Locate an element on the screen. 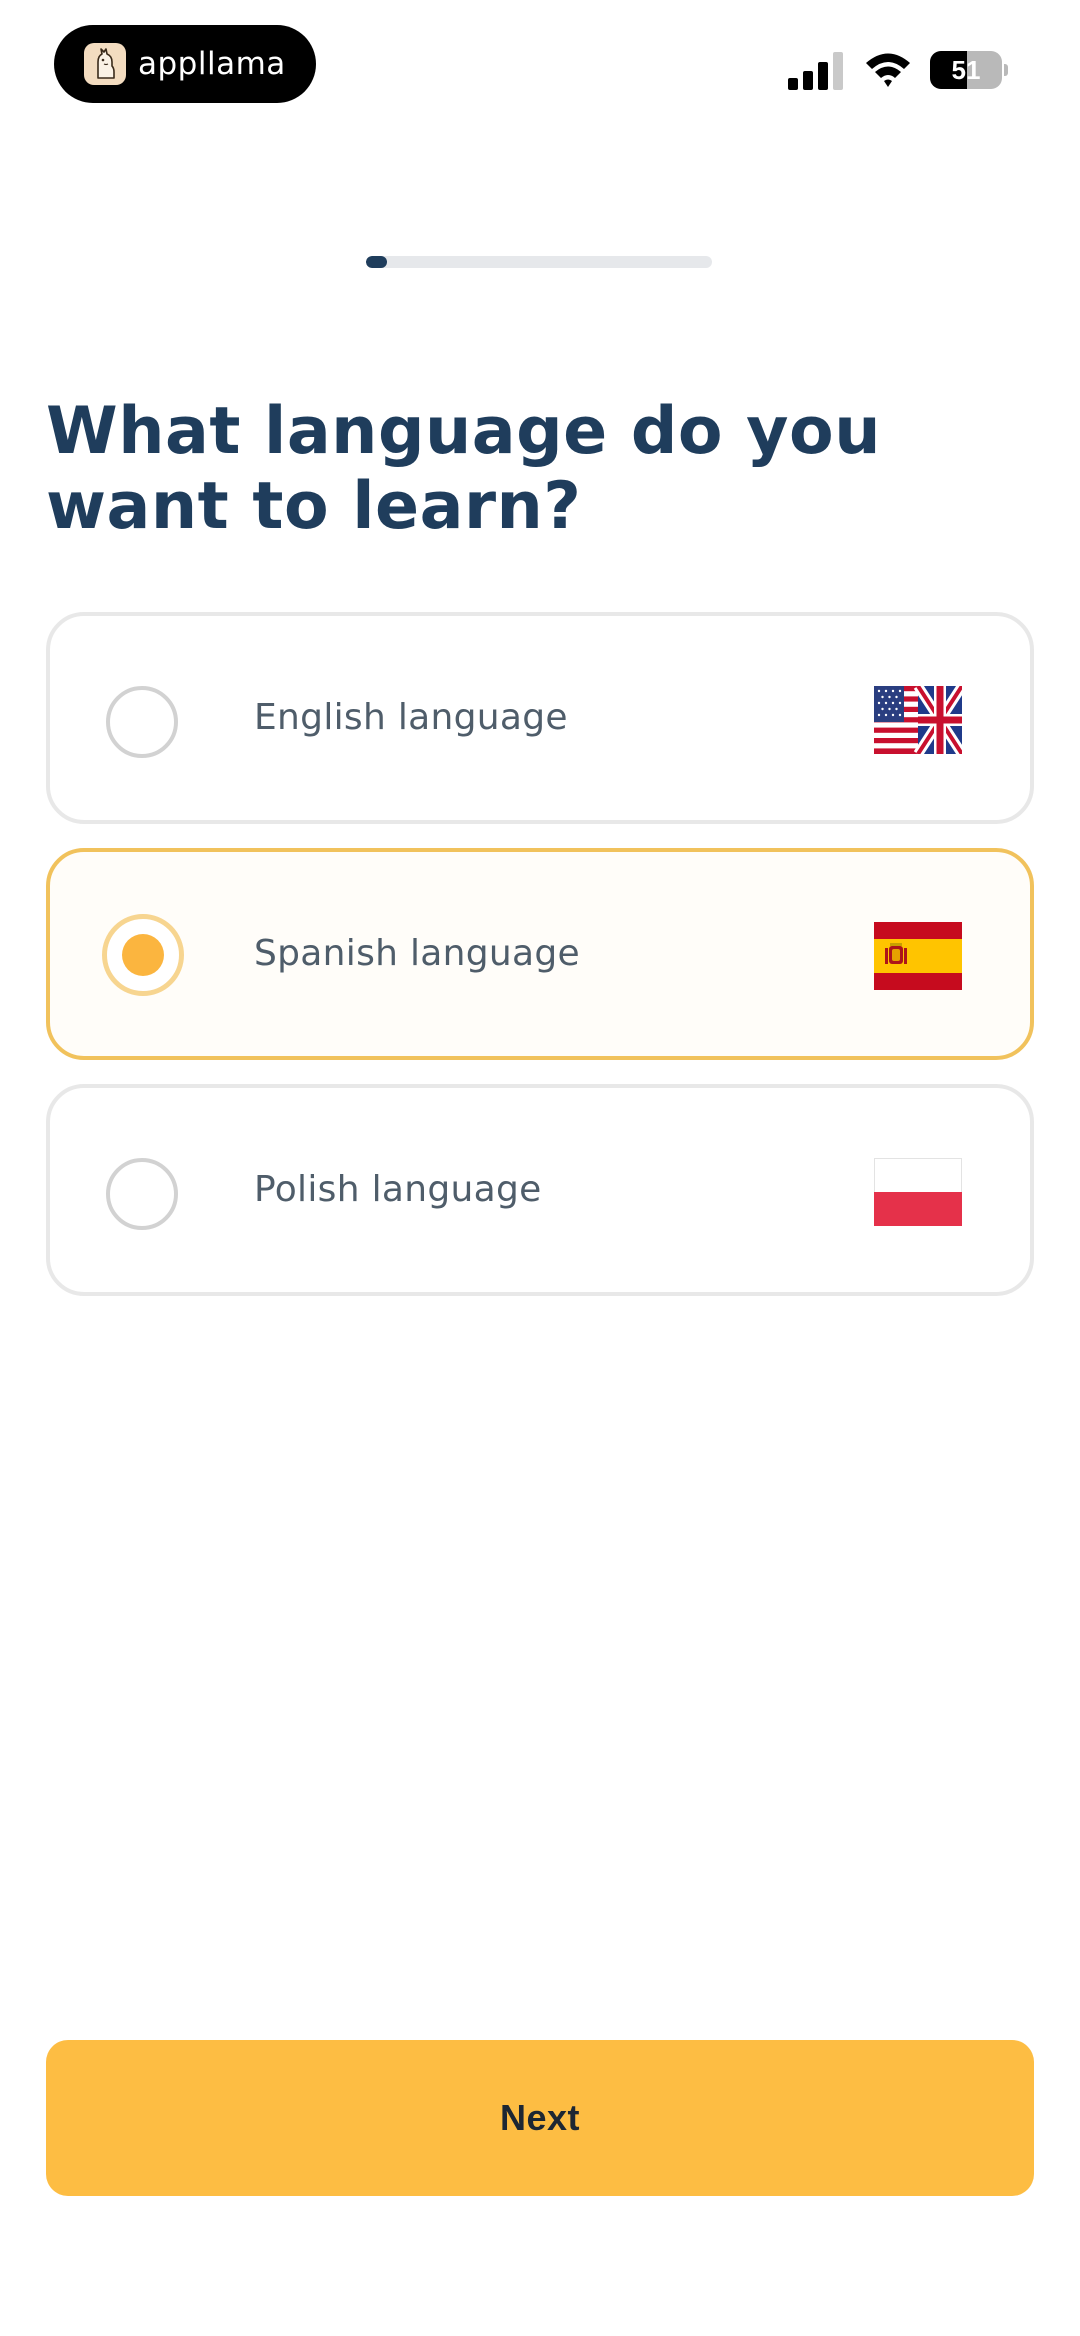 This screenshot has height=2336, width=1080. cellular-signal-icon is located at coordinates (815, 71).